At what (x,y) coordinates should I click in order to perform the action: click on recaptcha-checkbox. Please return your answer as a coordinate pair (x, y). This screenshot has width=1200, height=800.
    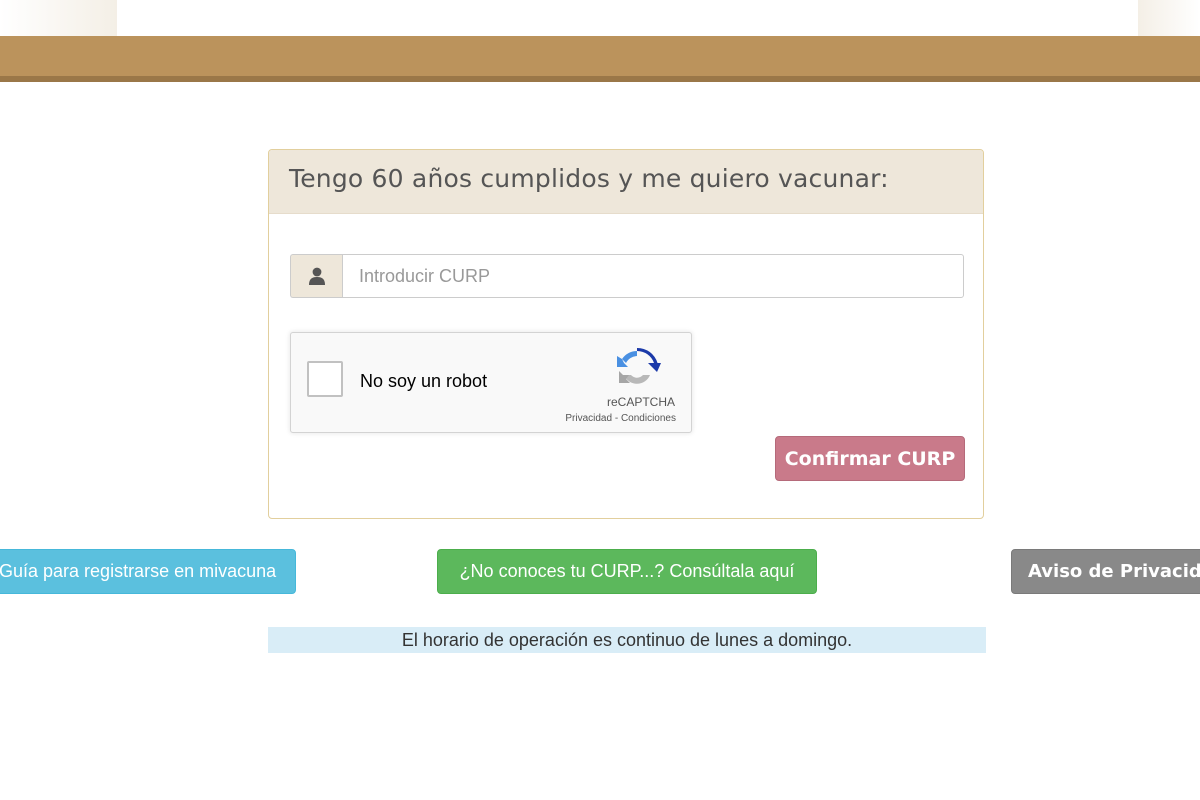
    Looking at the image, I should click on (325, 379).